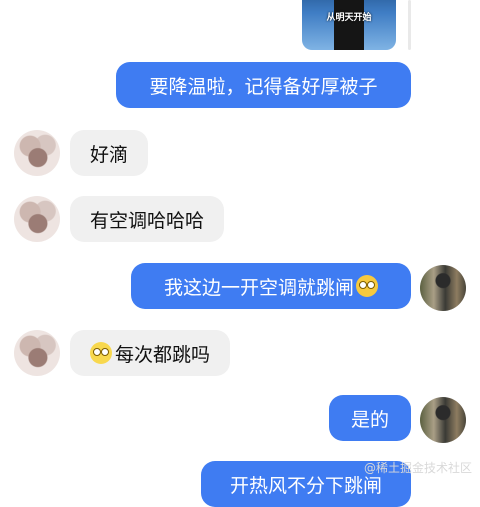 Image resolution: width=480 pixels, height=507 pixels. Describe the element at coordinates (305, 485) in the screenshot. I see `message-text: 开热风不分下跳闸` at that location.